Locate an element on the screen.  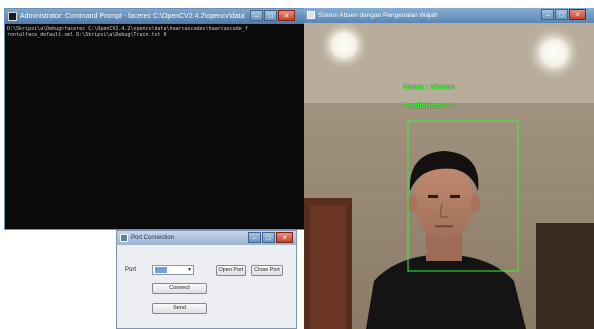
cmd-close-button: ✕ is located at coordinates (286, 15).